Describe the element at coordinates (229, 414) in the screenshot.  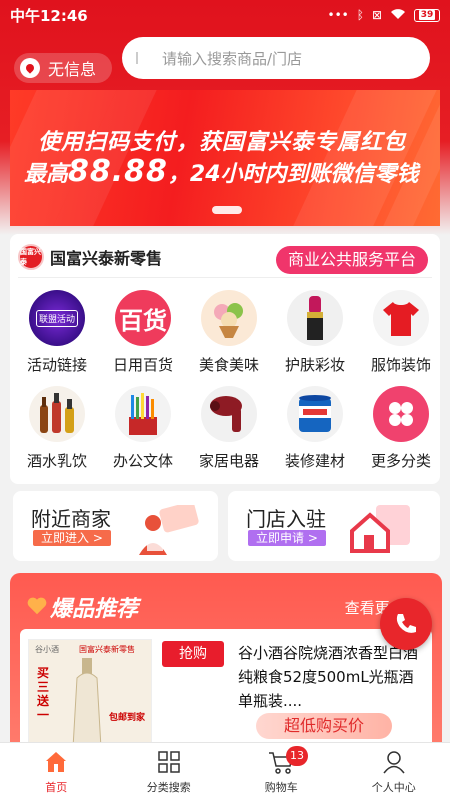
I see `appliance-icon` at that location.